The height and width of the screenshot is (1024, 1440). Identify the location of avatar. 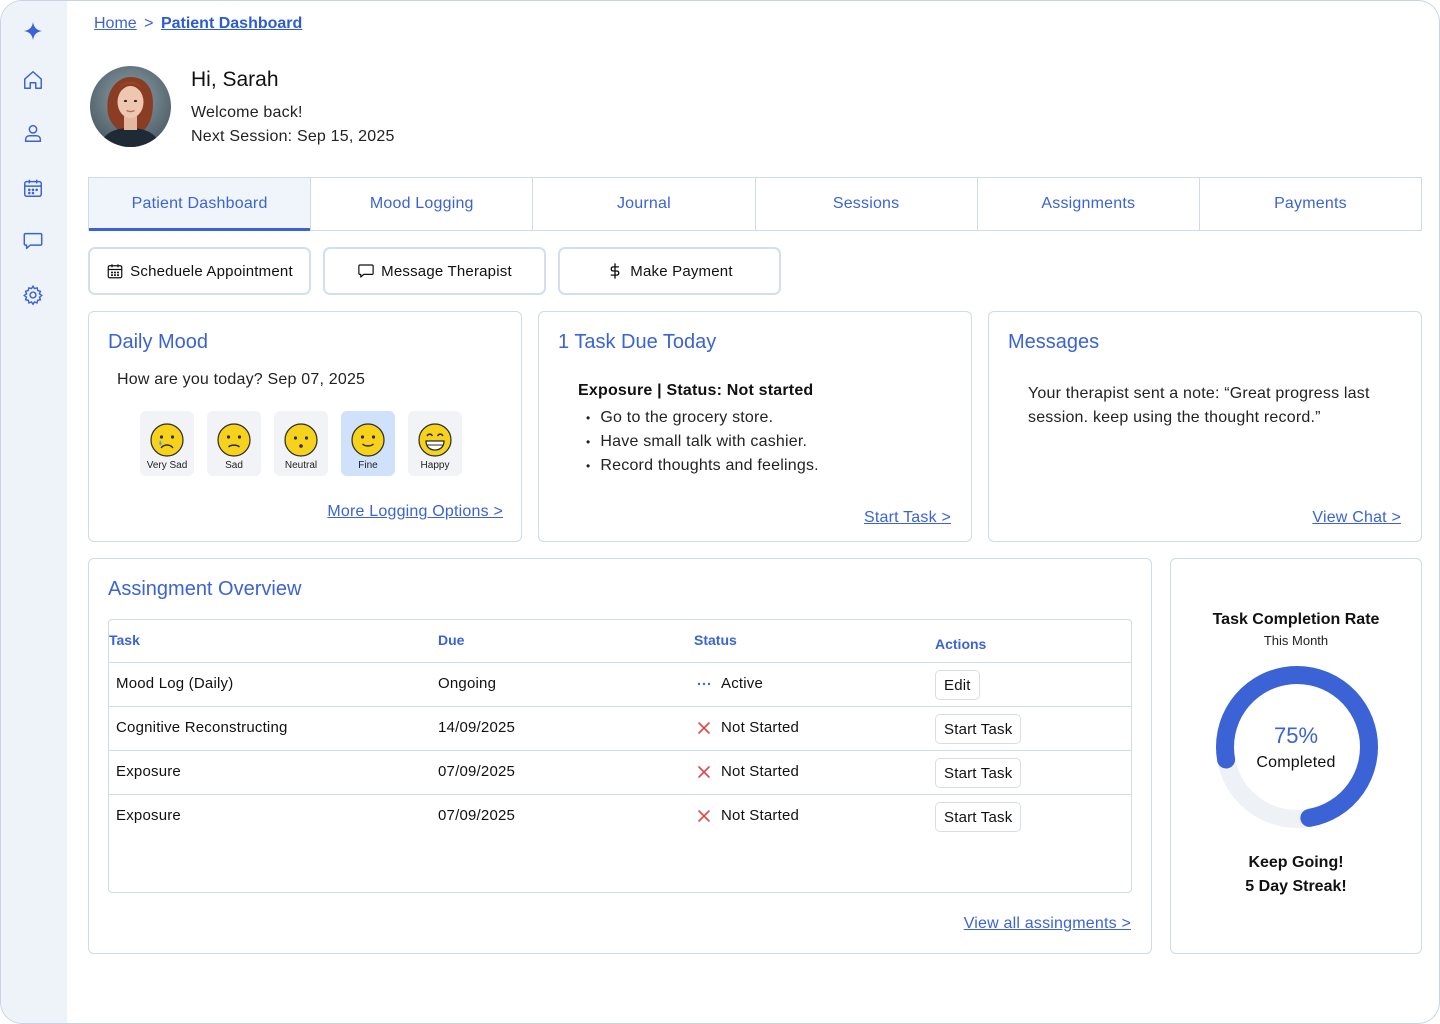
(130, 106).